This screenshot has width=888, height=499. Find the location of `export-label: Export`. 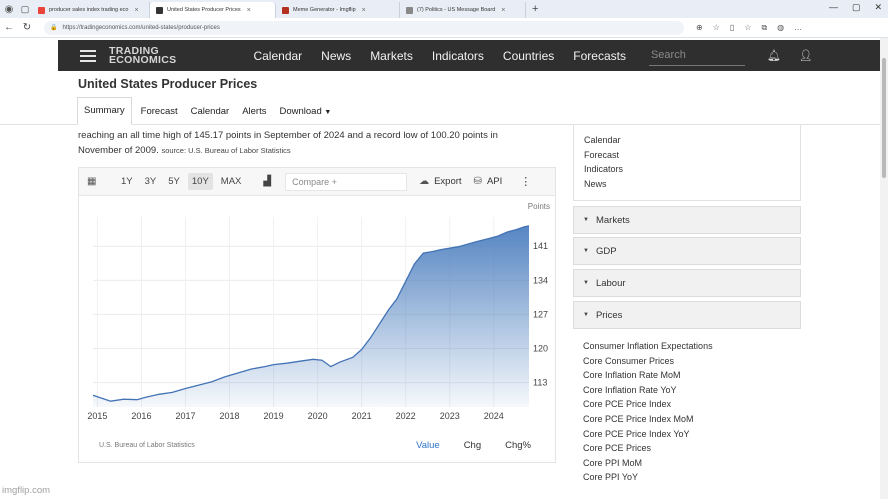

export-label: Export is located at coordinates (448, 181).